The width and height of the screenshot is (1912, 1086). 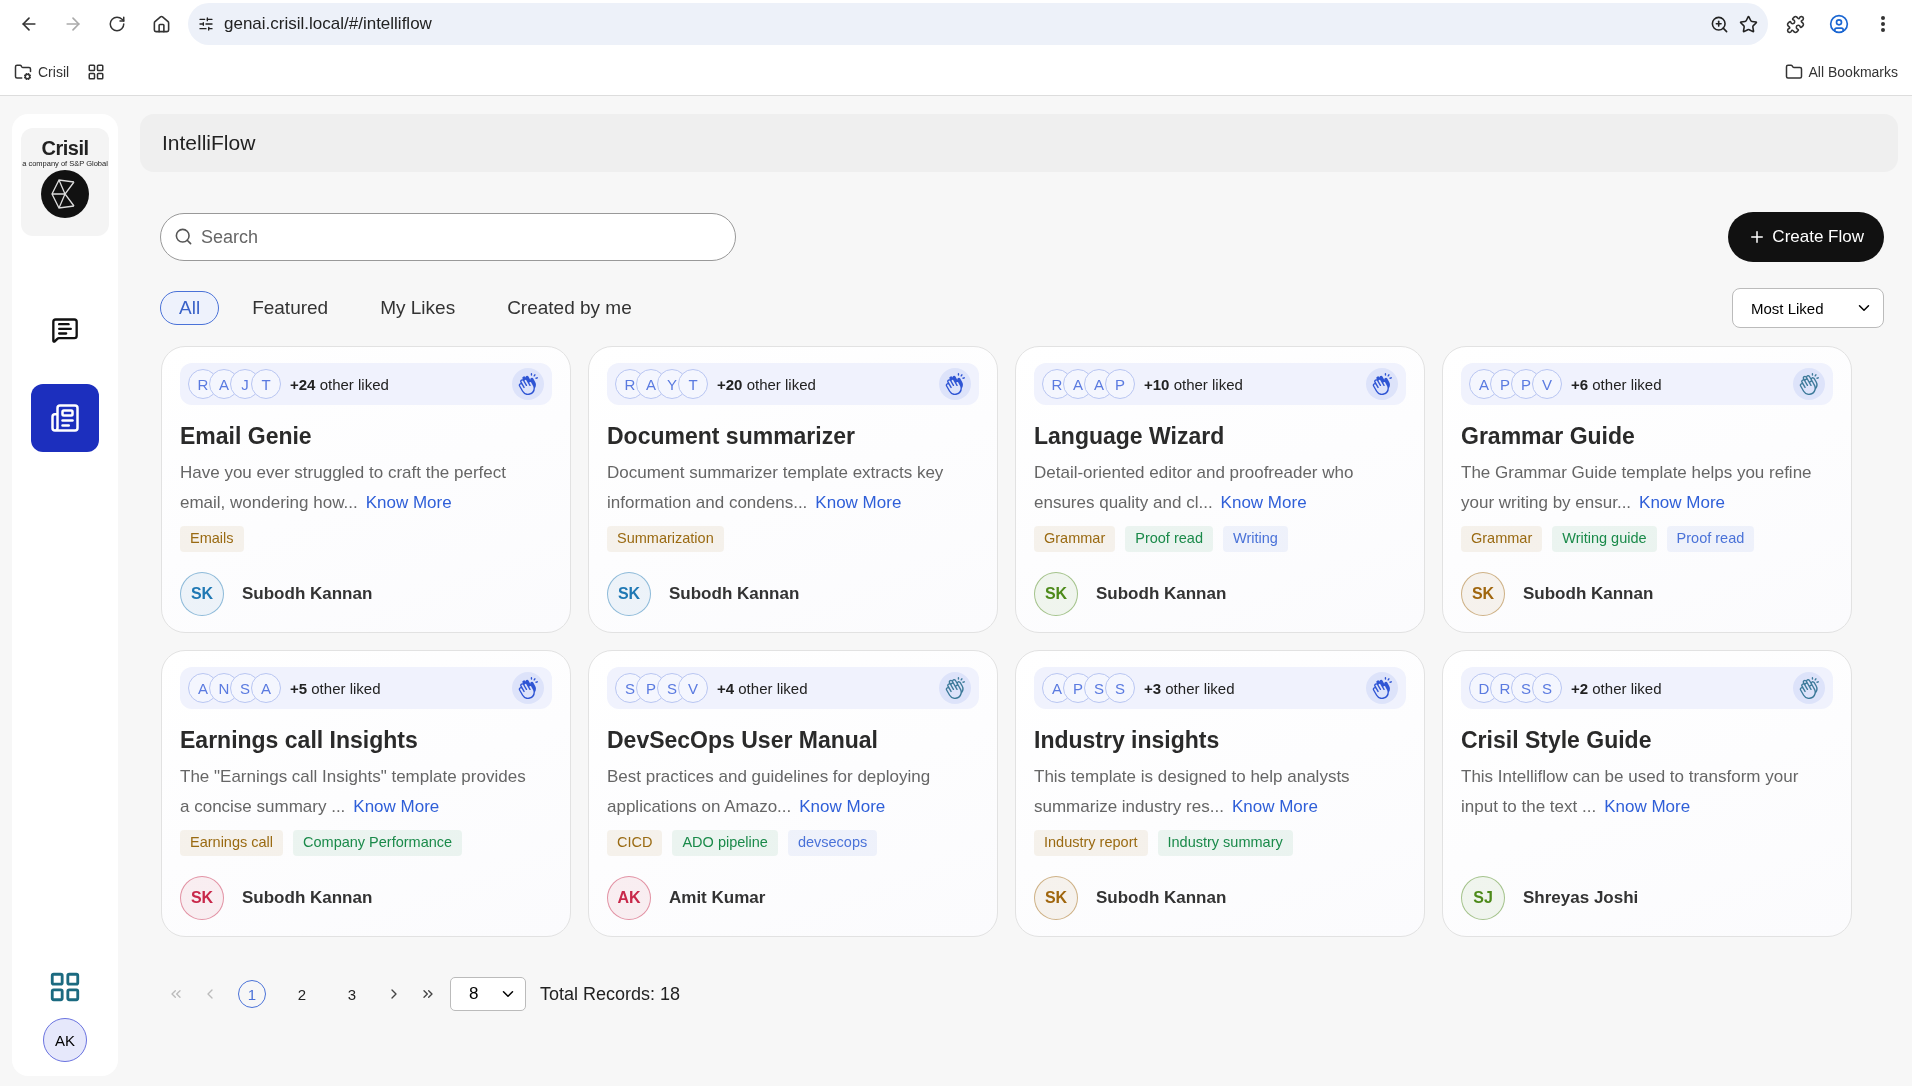 What do you see at coordinates (1617, 384) in the screenshot?
I see `likes-text: +6 other liked` at bounding box center [1617, 384].